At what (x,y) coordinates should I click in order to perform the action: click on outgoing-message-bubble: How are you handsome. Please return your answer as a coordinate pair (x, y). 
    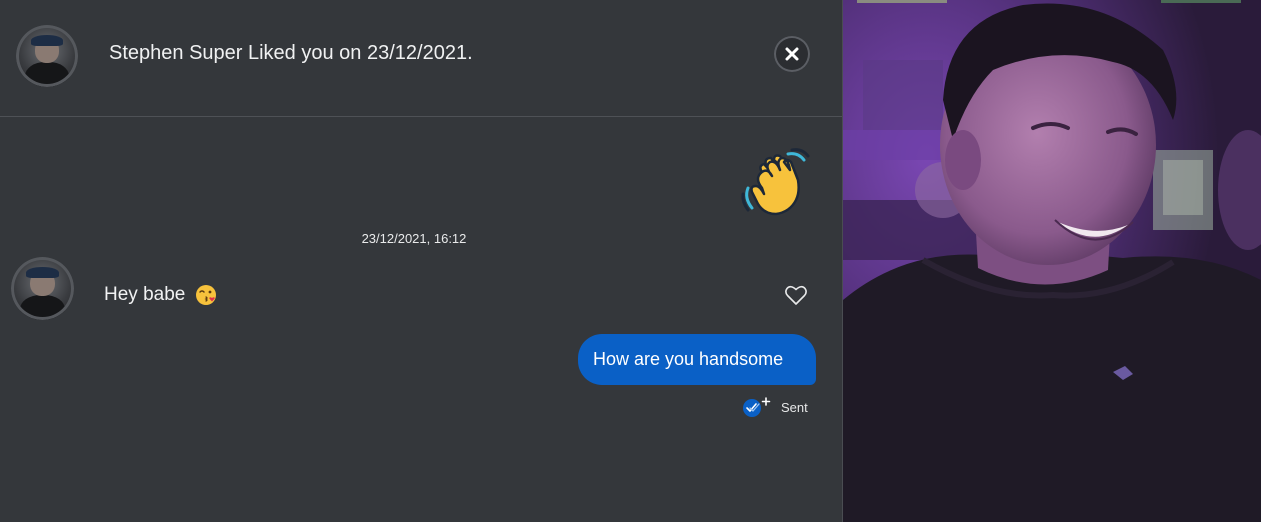
    Looking at the image, I should click on (697, 359).